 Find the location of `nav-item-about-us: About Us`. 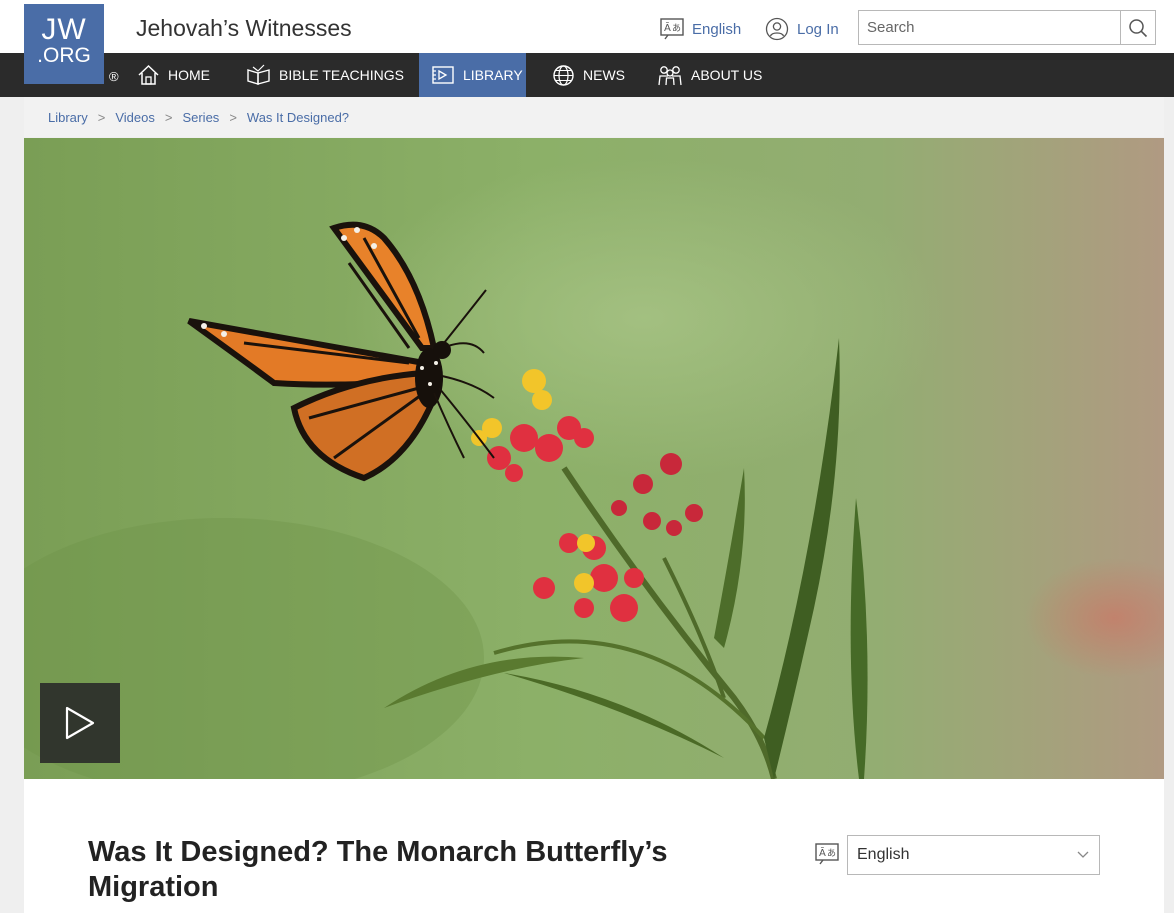

nav-item-about-us: About Us is located at coordinates (712, 75).